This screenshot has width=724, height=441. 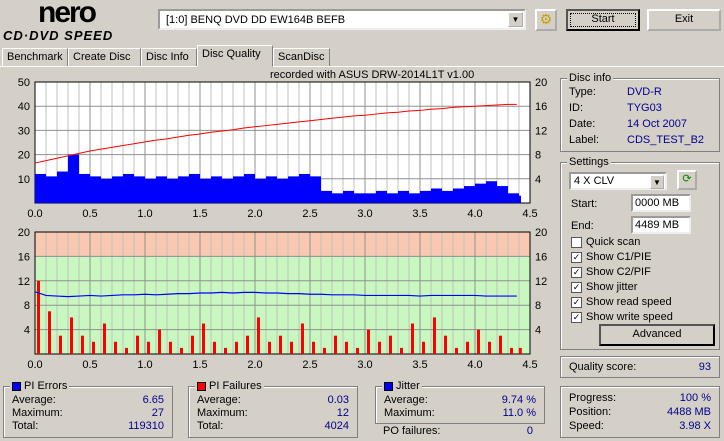 I want to click on y2-tick-label: 4, so click(x=538, y=331).